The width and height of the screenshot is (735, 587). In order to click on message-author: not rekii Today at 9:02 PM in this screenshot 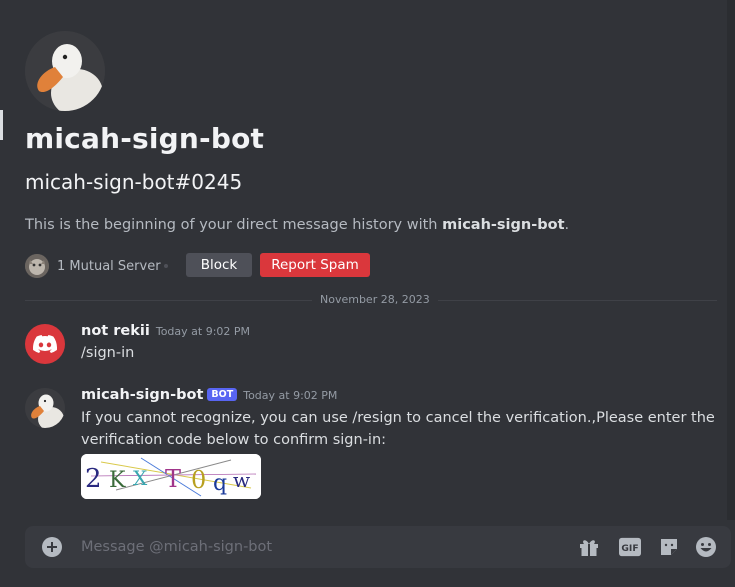, I will do `click(165, 331)`.